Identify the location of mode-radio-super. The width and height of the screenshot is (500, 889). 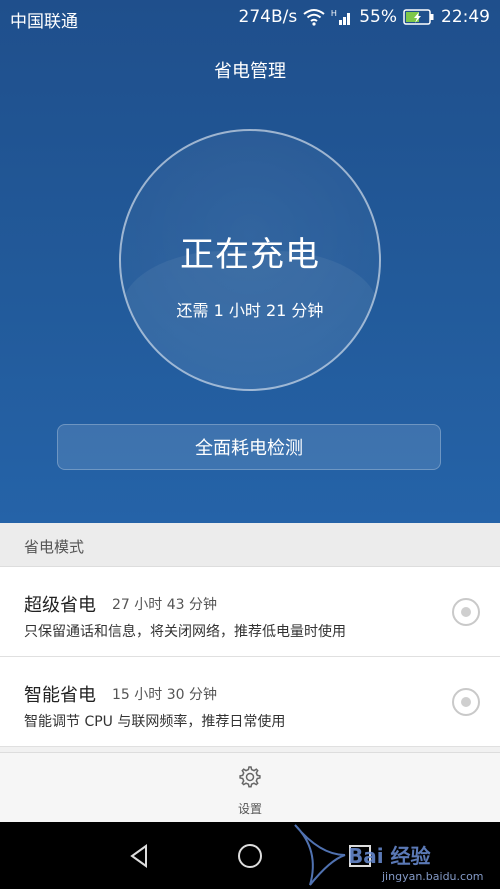
(466, 612).